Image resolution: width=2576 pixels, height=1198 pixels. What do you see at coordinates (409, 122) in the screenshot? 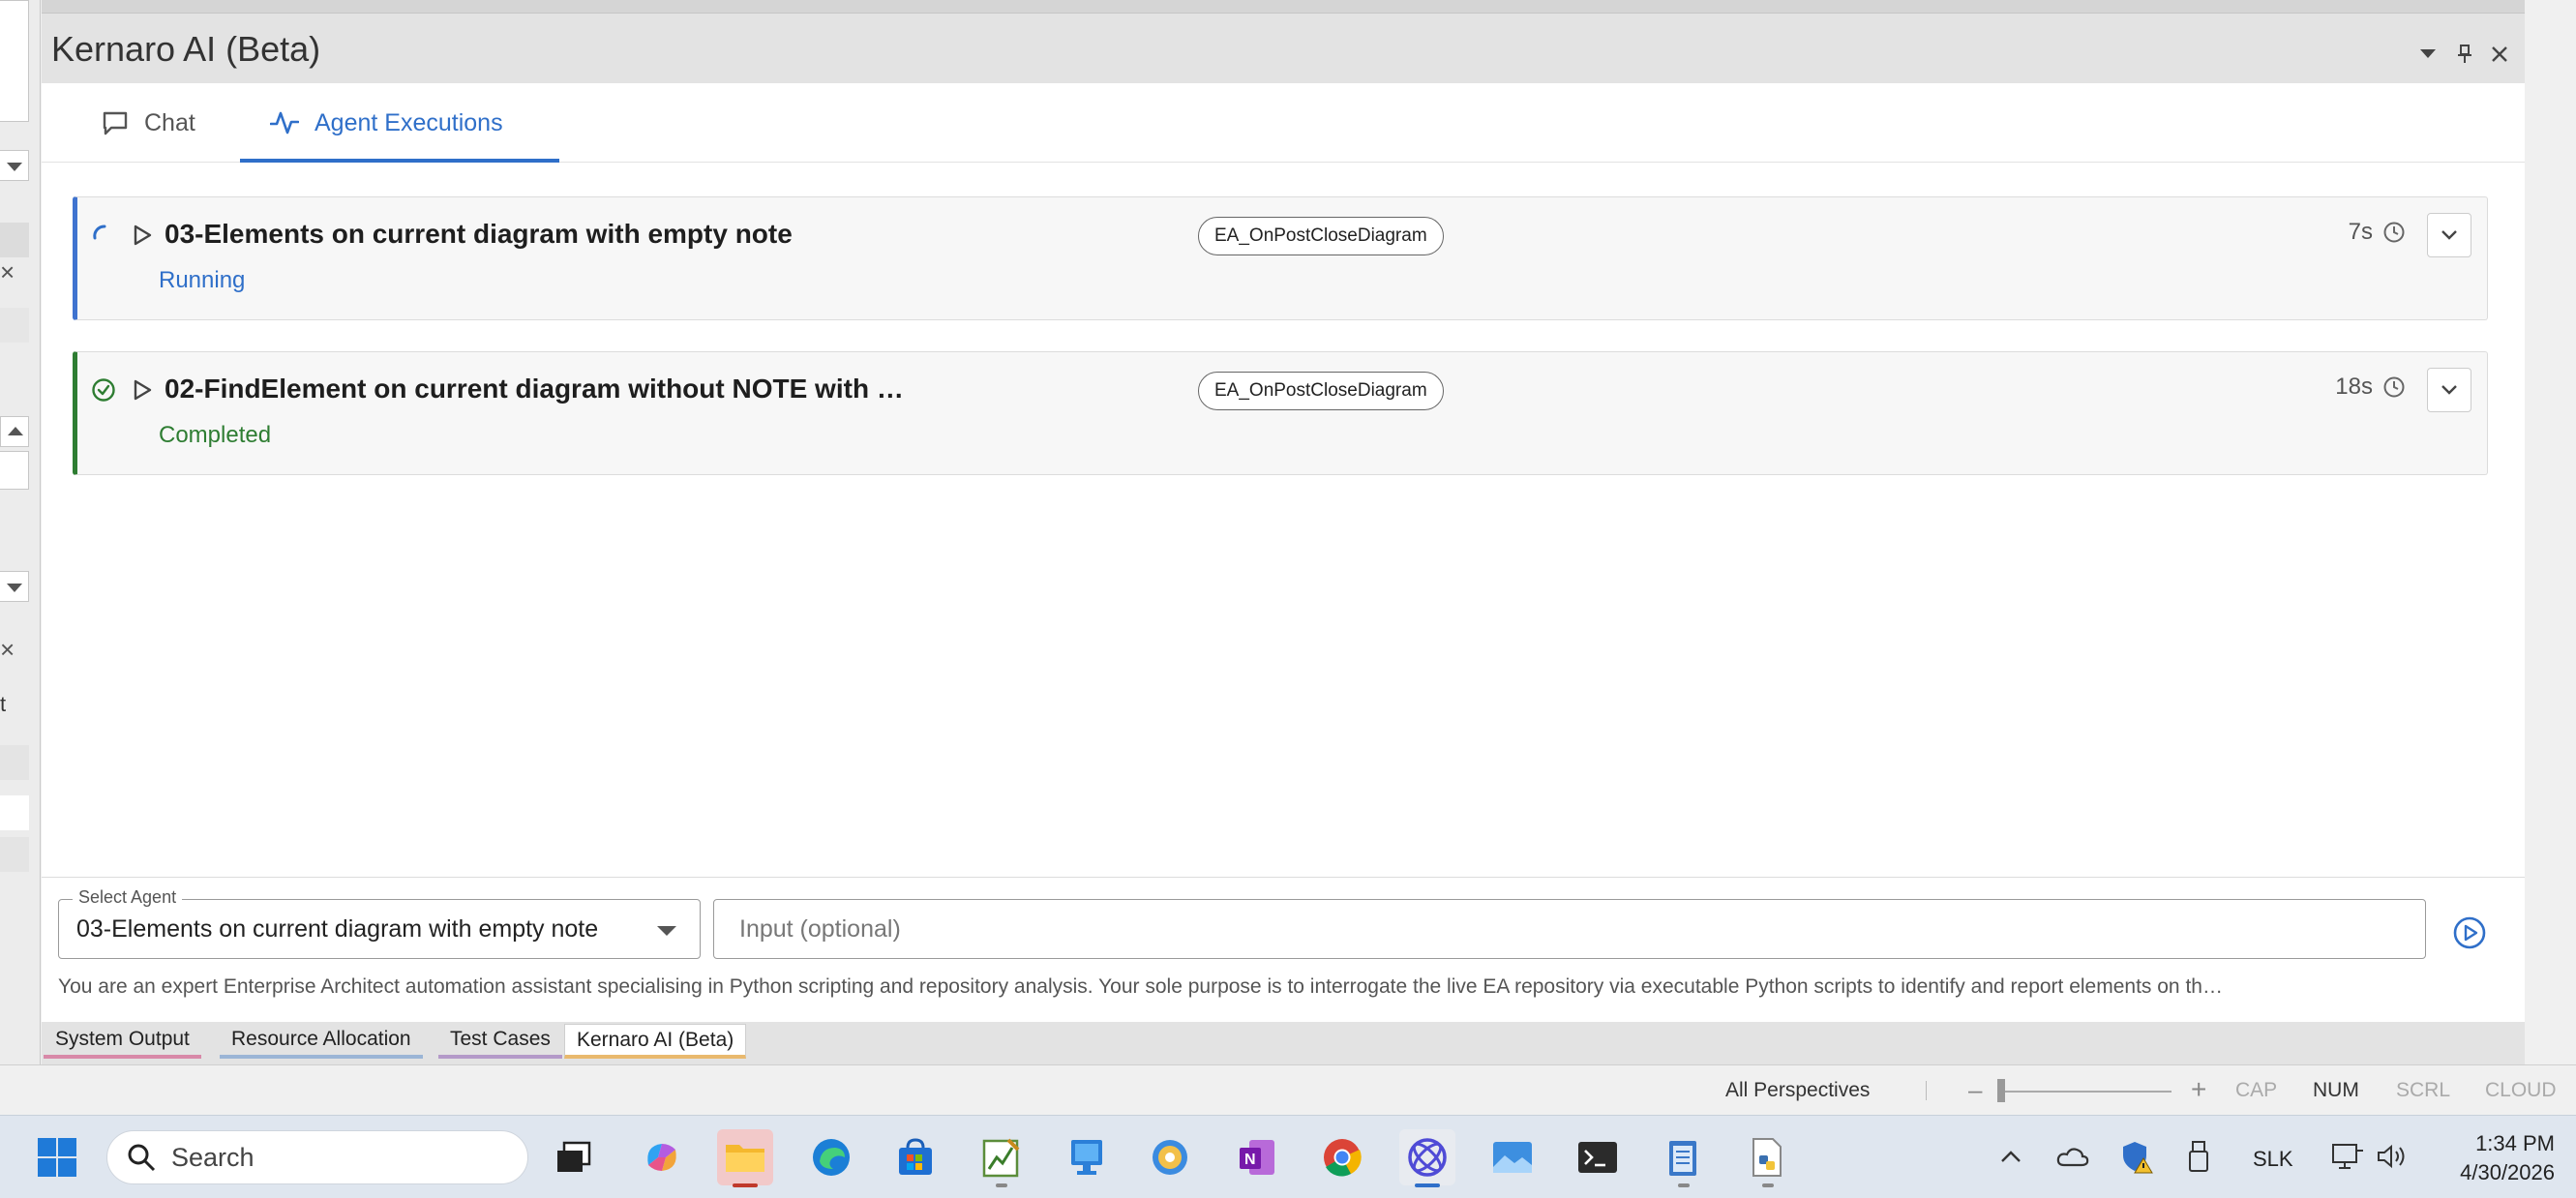
I see `tab-agent-executions-label: Agent Executions` at bounding box center [409, 122].